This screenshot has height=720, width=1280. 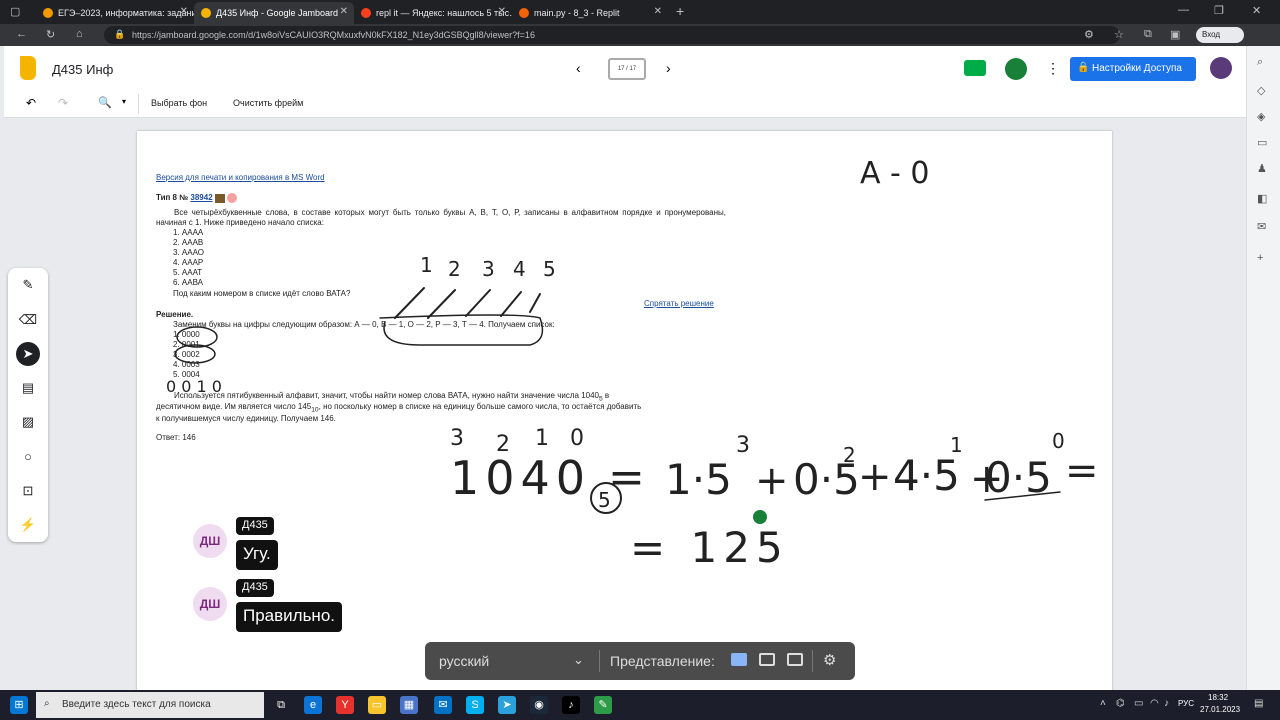 What do you see at coordinates (1138, 703) in the screenshot?
I see `display-icon: ▭` at bounding box center [1138, 703].